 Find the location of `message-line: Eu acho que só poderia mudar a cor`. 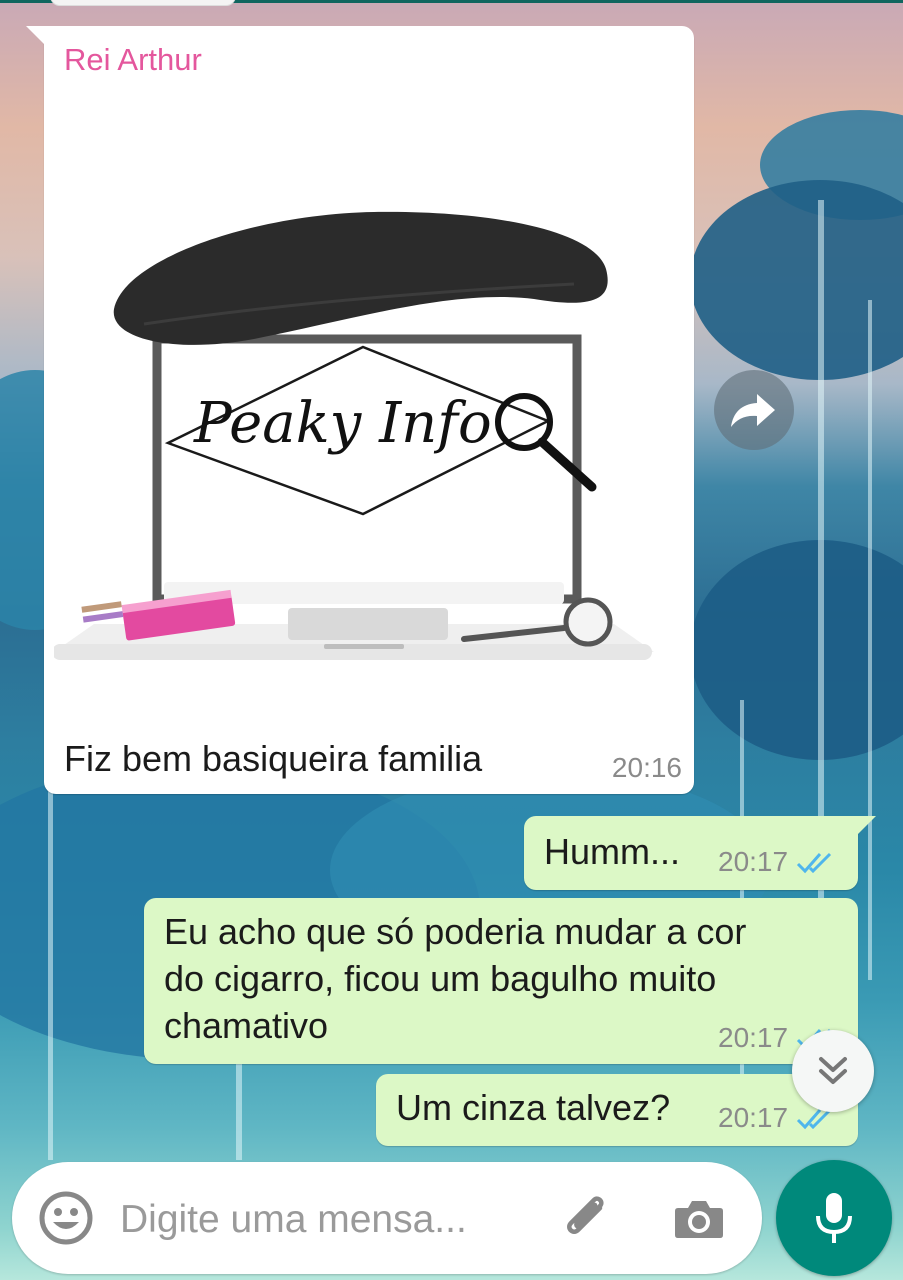

message-line: Eu acho que só poderia mudar a cor is located at coordinates (455, 931).